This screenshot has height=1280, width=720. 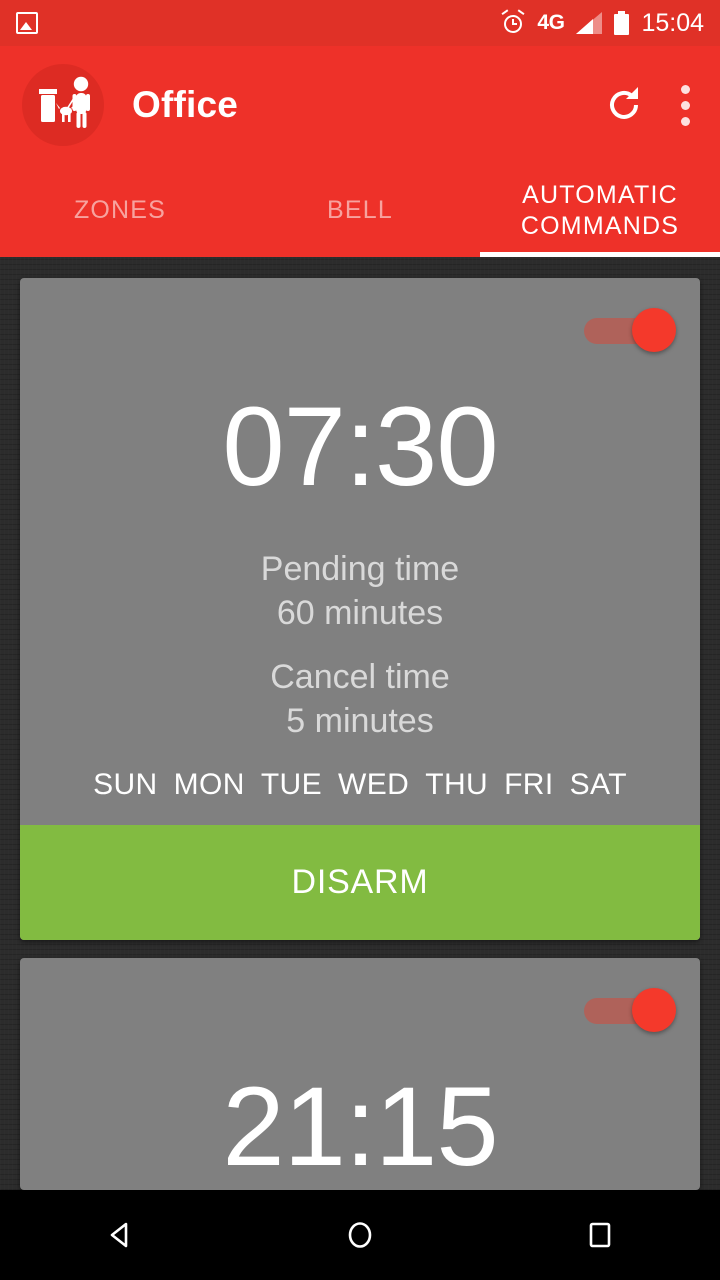 What do you see at coordinates (622, 23) in the screenshot?
I see `battery-icon` at bounding box center [622, 23].